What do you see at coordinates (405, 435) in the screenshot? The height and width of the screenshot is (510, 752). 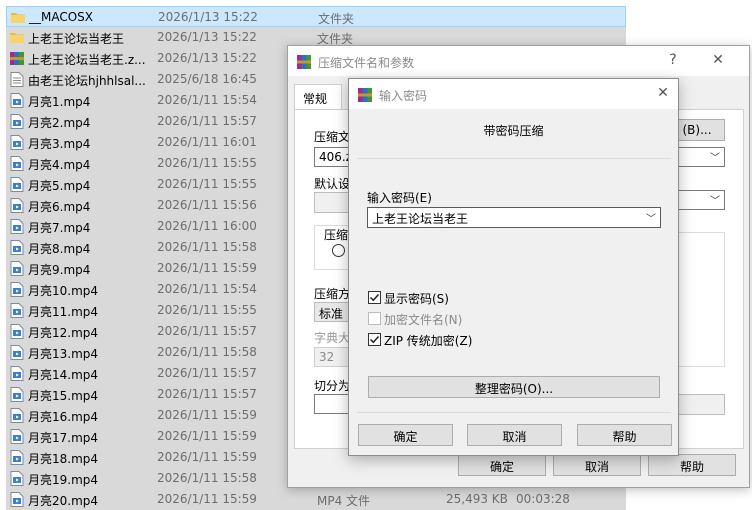 I see `password-ok-button: 确定` at bounding box center [405, 435].